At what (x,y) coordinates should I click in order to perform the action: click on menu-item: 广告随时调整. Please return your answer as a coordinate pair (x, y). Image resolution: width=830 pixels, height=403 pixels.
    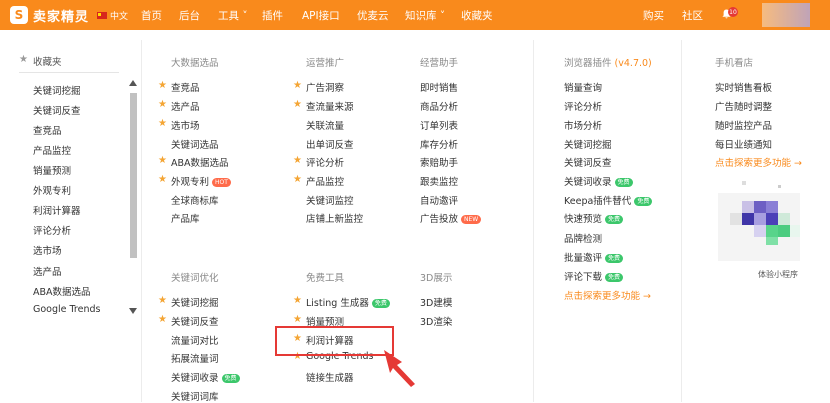
    Looking at the image, I should click on (743, 106).